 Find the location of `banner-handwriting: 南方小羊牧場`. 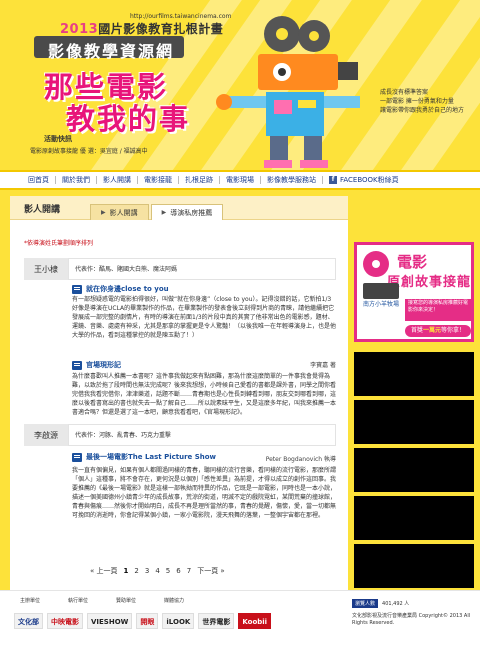

banner-handwriting: 南方小羊牧場 is located at coordinates (381, 304).